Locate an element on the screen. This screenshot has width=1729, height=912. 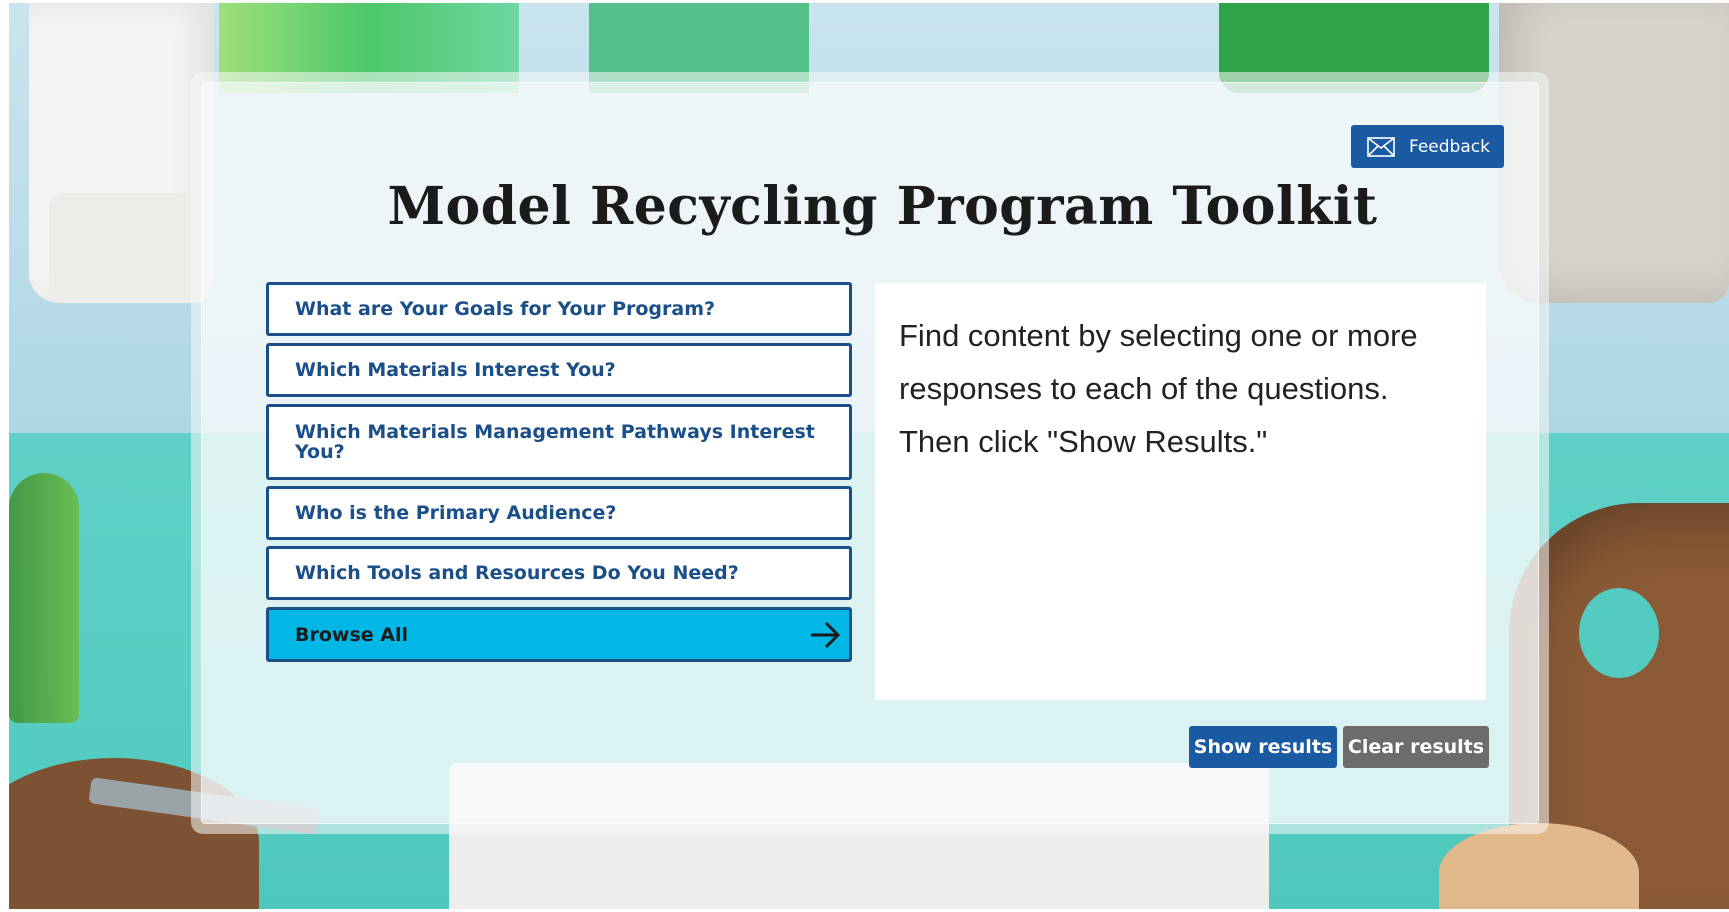
plastic-bottle-image is located at coordinates (699, 48).